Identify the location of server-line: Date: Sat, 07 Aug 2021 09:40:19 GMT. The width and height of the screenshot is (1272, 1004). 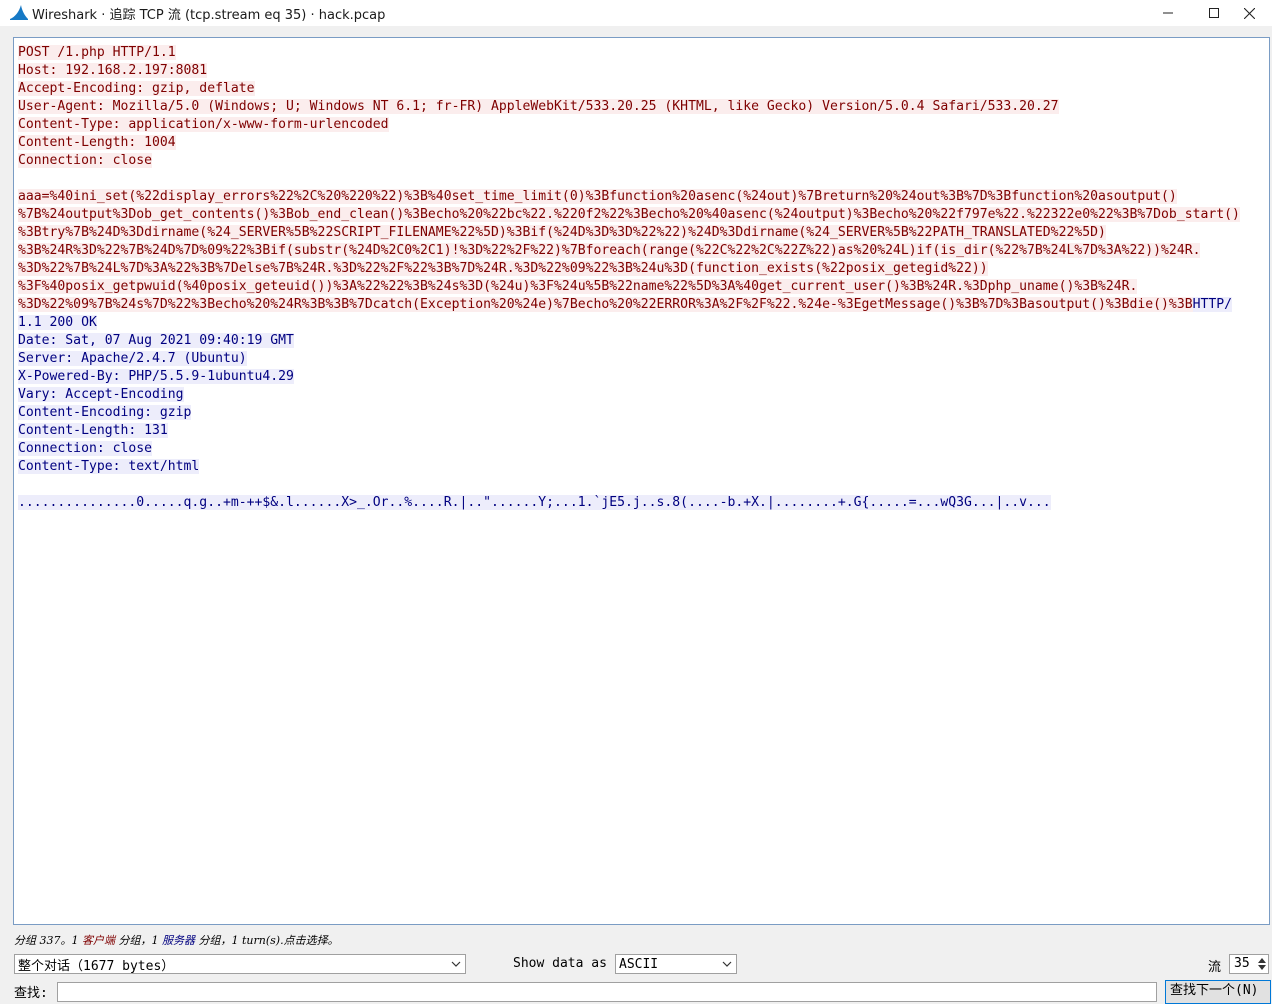
(156, 340).